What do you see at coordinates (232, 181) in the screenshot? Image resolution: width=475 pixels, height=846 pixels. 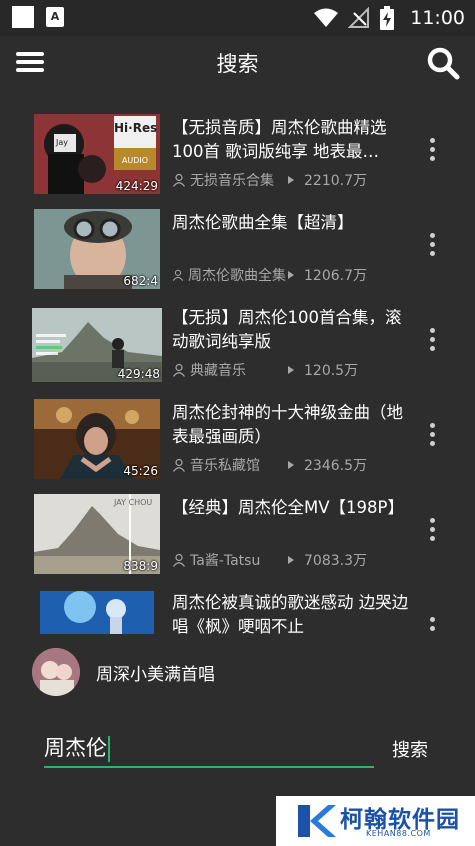 I see `channel-name: 无损音乐合集` at bounding box center [232, 181].